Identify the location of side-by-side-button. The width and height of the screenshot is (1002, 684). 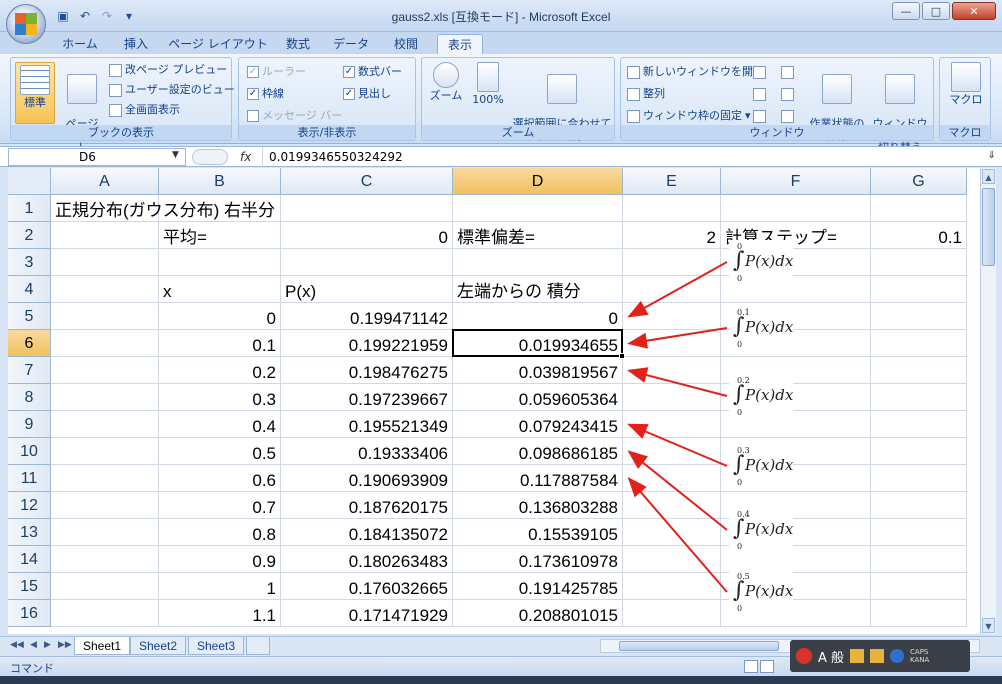
(787, 72).